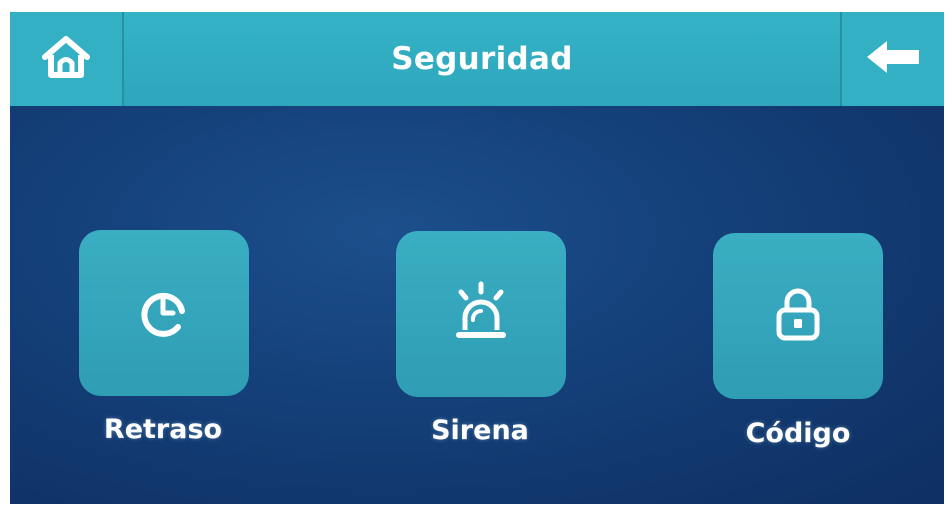  I want to click on lock-icon, so click(798, 316).